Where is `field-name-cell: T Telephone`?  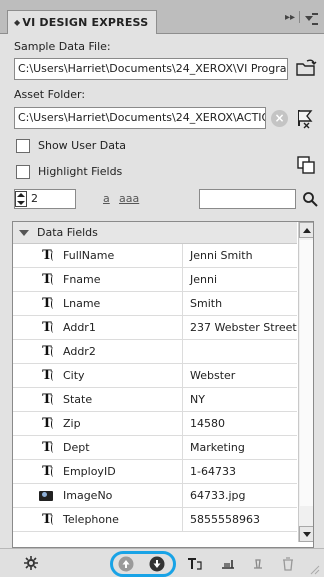
field-name-cell: T Telephone is located at coordinates (98, 519).